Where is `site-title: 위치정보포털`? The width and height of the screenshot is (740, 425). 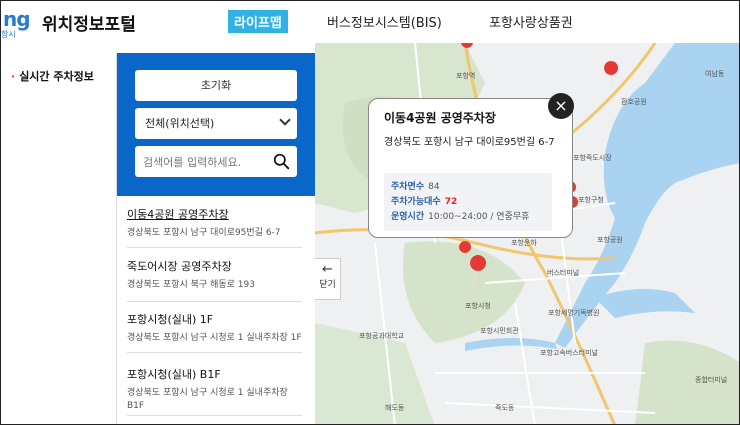 site-title: 위치정보포털 is located at coordinates (89, 22).